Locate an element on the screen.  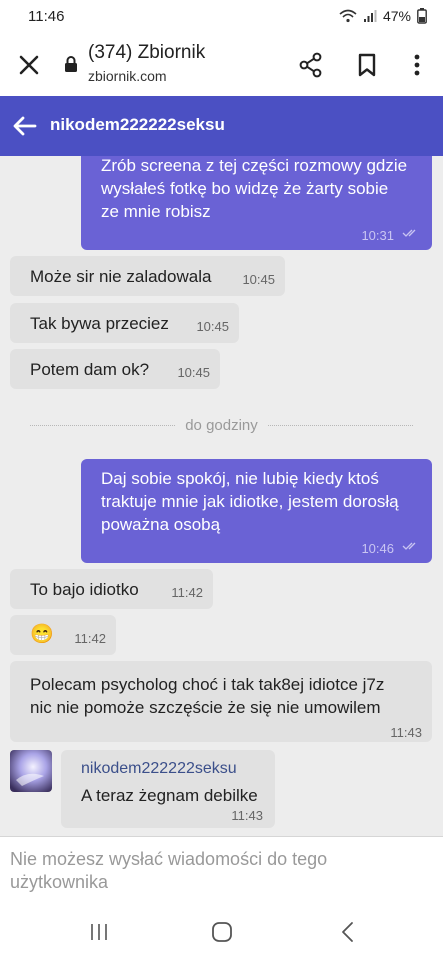
message-text-line: Daj sobie spokój, nie lubię kiedy ktoś is located at coordinates (240, 478).